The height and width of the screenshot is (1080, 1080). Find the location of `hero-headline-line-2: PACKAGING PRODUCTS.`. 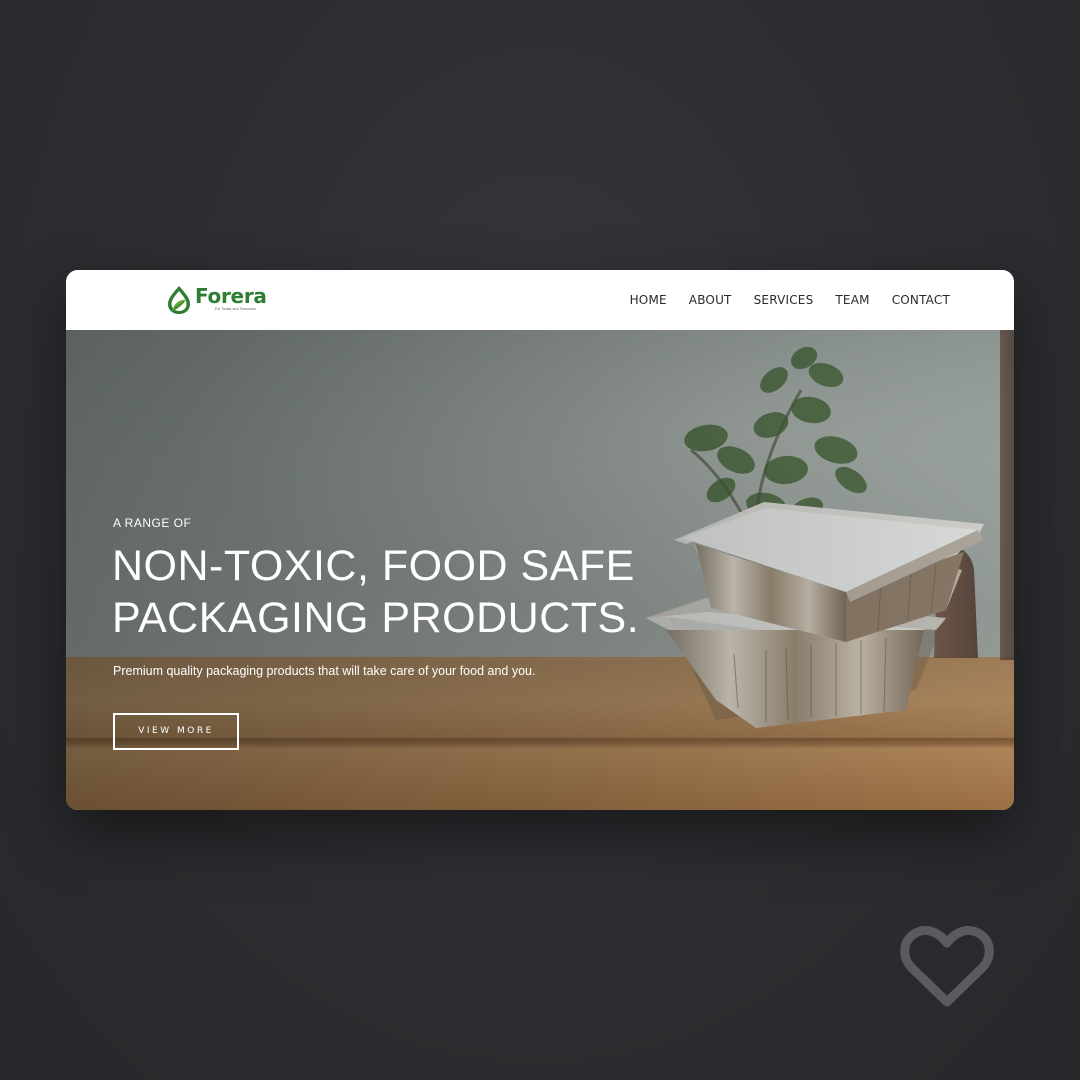

hero-headline-line-2: PACKAGING PRODUCTS. is located at coordinates (376, 618).